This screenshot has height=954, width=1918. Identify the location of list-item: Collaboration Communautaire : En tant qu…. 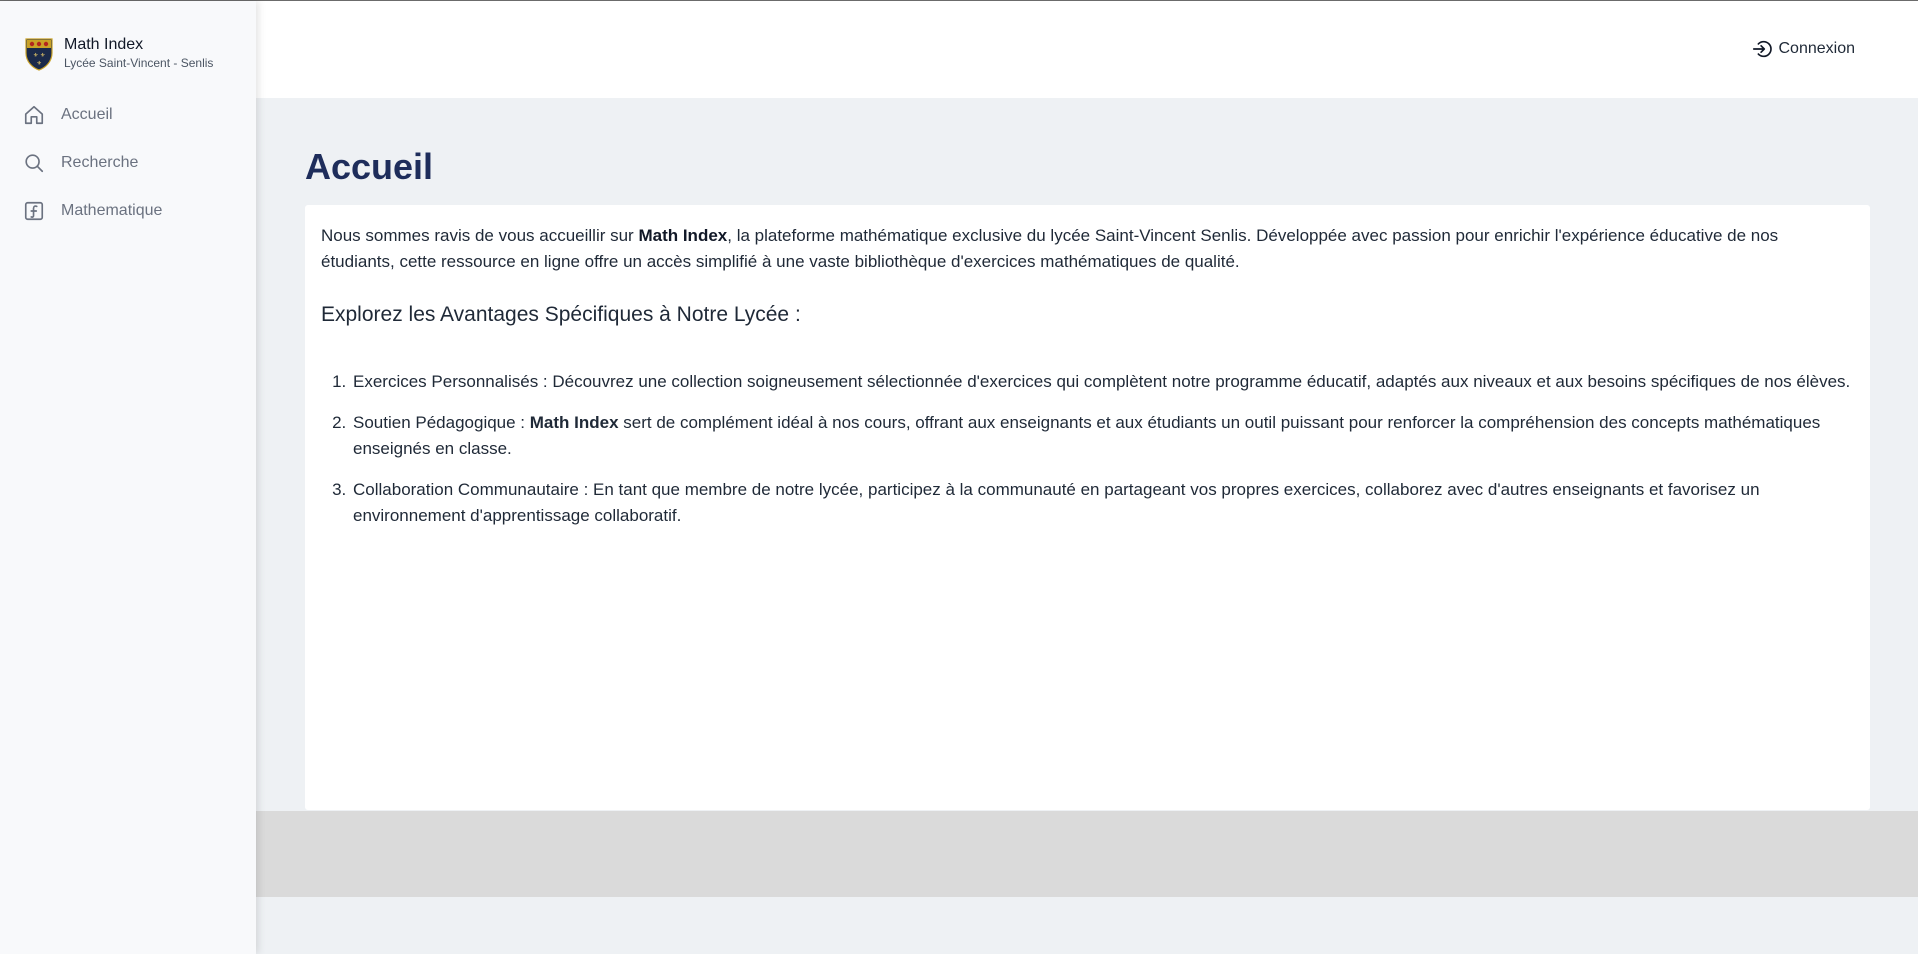
(1102, 503).